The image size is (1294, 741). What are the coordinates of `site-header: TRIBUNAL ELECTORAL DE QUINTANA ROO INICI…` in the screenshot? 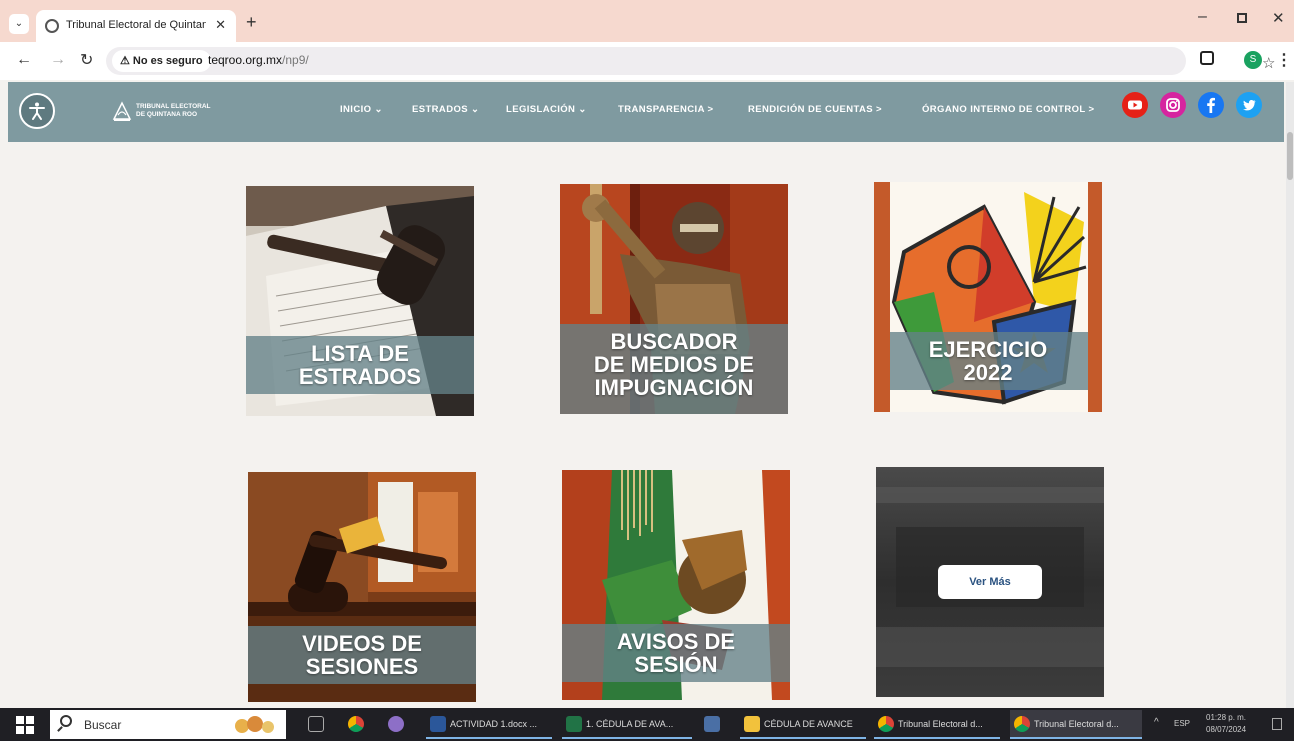 It's located at (646, 112).